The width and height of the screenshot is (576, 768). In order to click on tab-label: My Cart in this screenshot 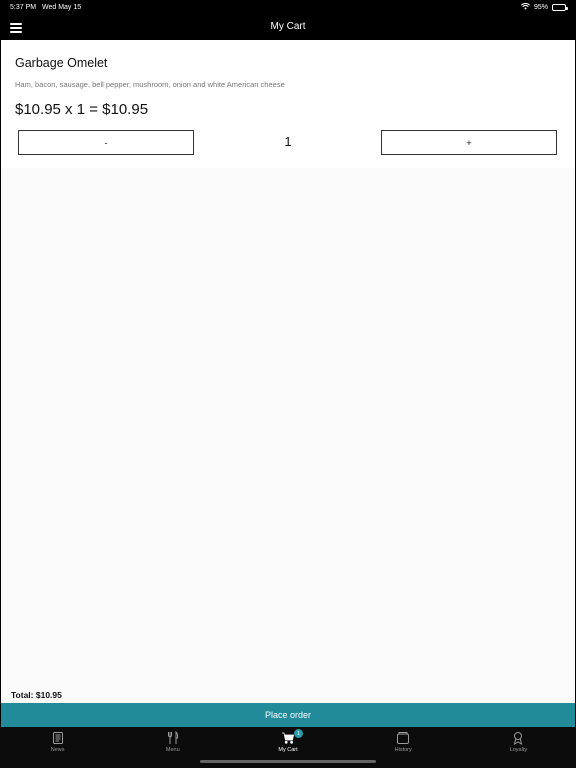, I will do `click(288, 750)`.